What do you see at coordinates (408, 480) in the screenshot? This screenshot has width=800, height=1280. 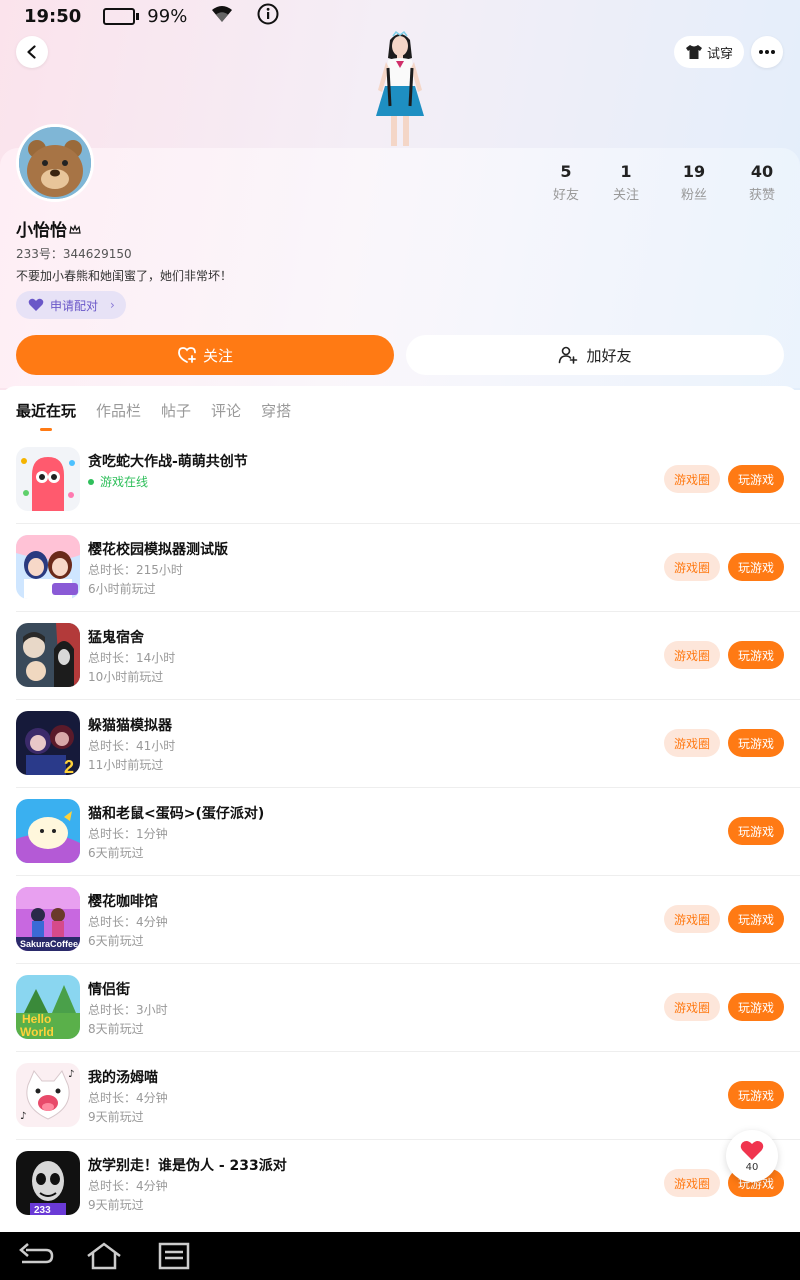 I see `game-row: 贪吃蛇大作战-萌萌共创节 游戏在线 游戏圈 玩游戏` at bounding box center [408, 480].